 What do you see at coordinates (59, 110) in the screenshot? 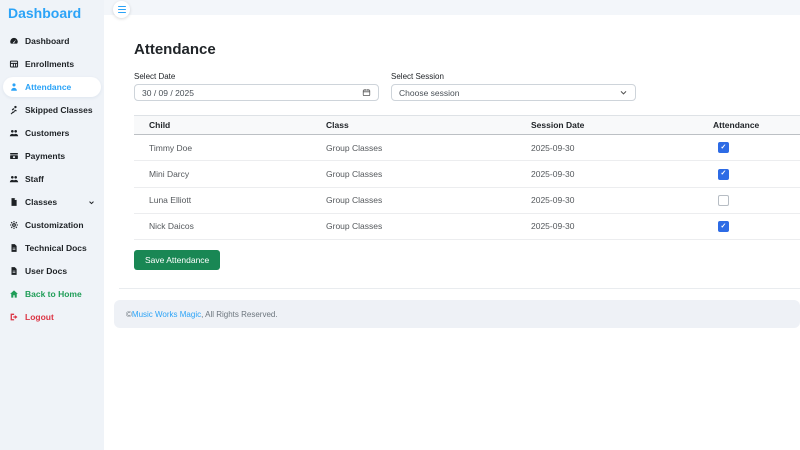
I see `sidebar-item-label: Skipped Classes` at bounding box center [59, 110].